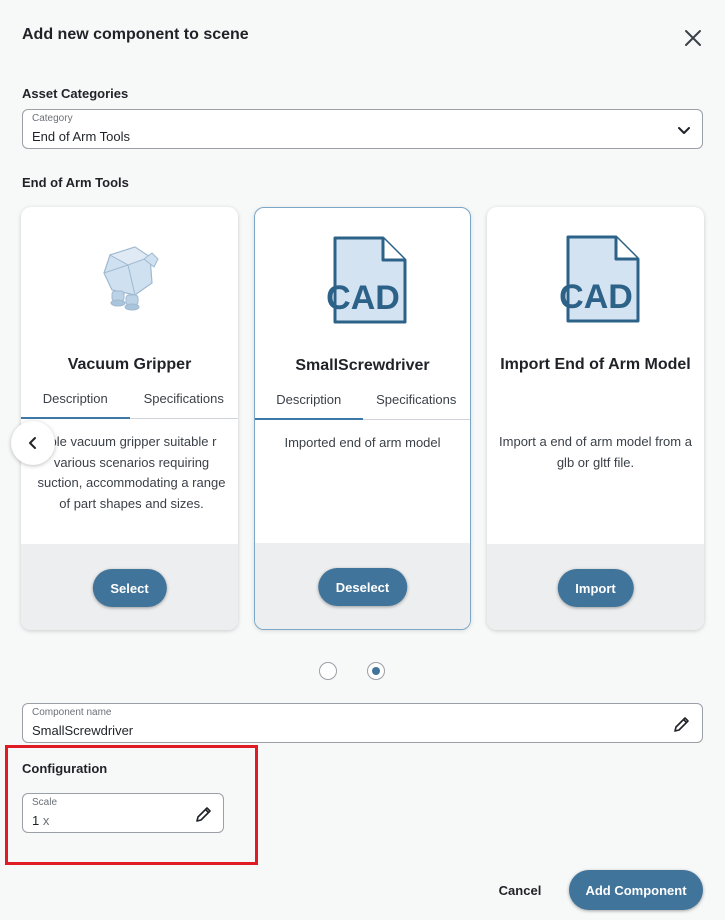 This screenshot has width=725, height=920. What do you see at coordinates (362, 442) in the screenshot?
I see `card-description: Imported end of arm model` at bounding box center [362, 442].